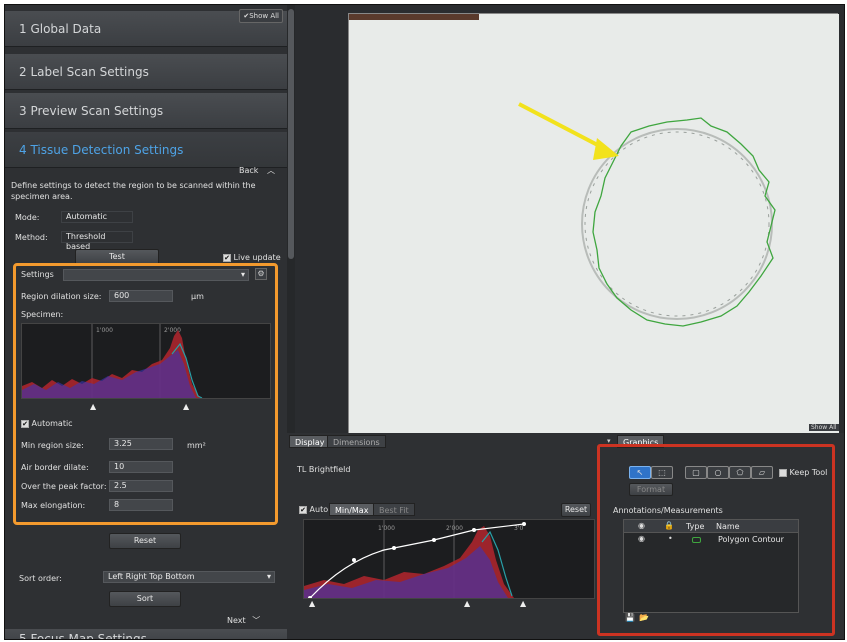 Image resolution: width=847 pixels, height=642 pixels. What do you see at coordinates (352, 509) in the screenshot?
I see `minmax-button: Min/Max` at bounding box center [352, 509].